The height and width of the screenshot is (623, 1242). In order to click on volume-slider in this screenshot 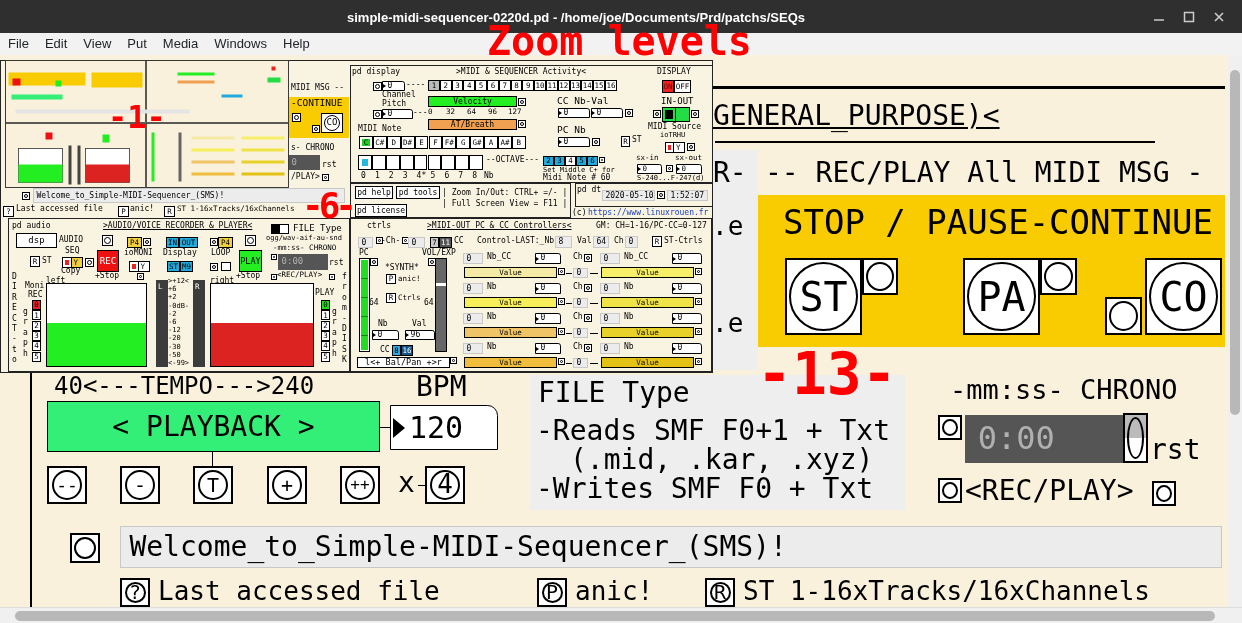, I will do `click(441, 305)`.